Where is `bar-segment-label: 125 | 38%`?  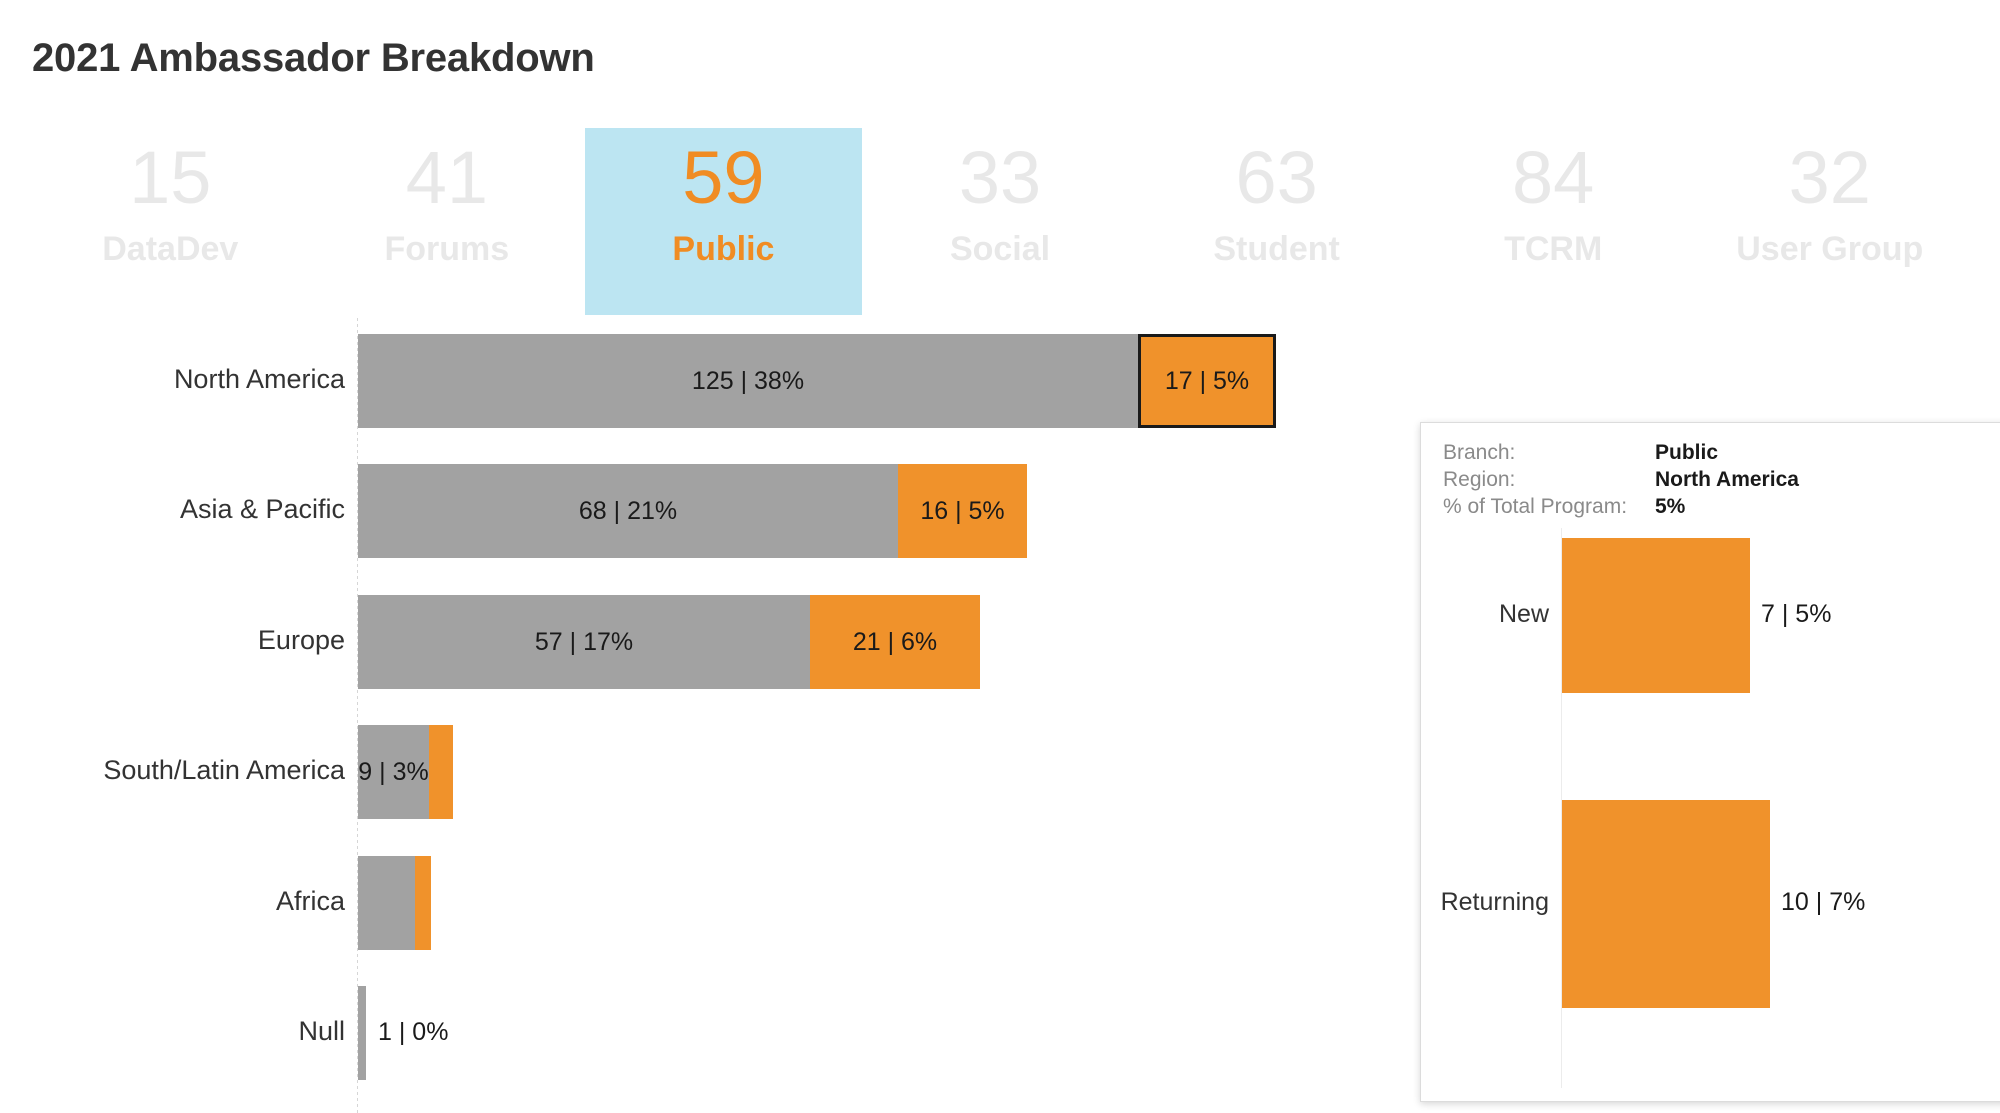 bar-segment-label: 125 | 38% is located at coordinates (748, 380).